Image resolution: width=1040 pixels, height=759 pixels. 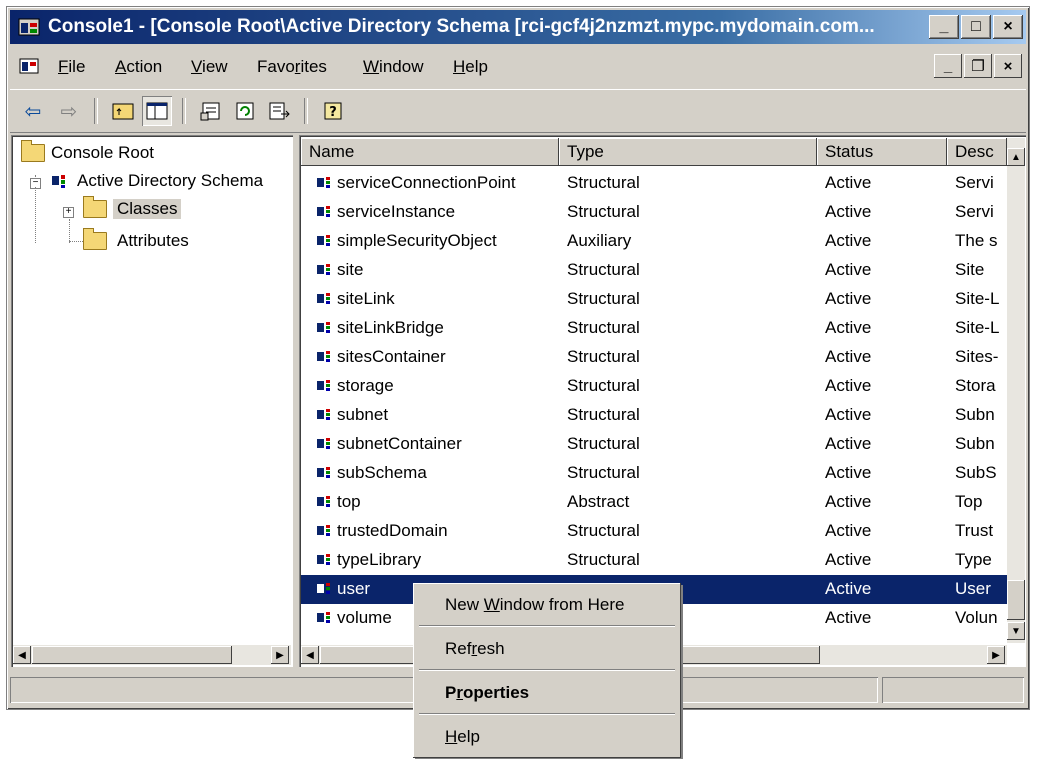 I want to click on menu-item-refresh: Refresh, so click(x=475, y=649).